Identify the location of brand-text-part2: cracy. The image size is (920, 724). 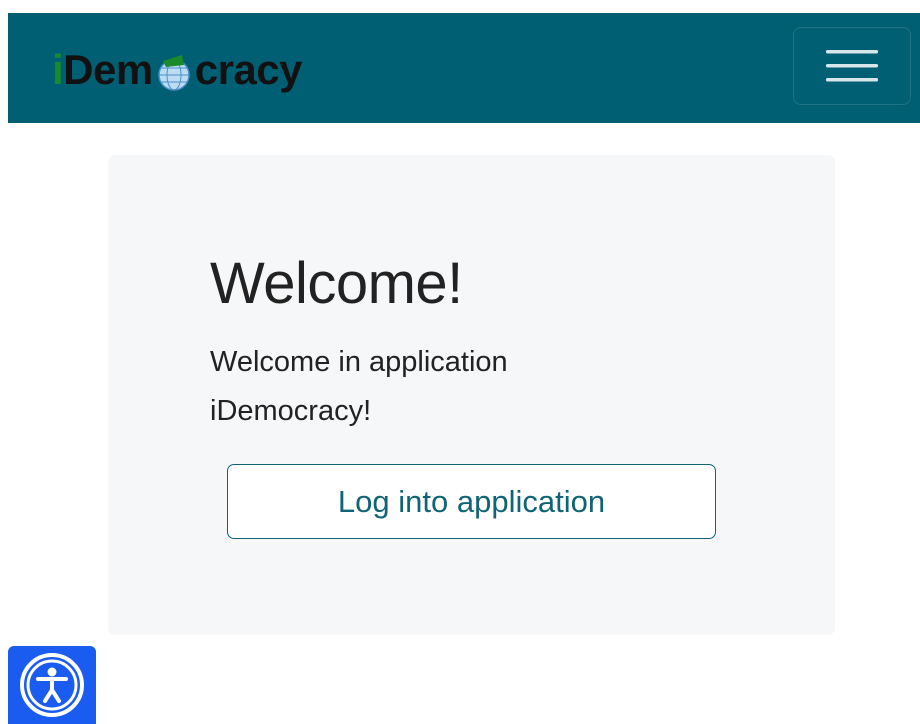
(248, 69).